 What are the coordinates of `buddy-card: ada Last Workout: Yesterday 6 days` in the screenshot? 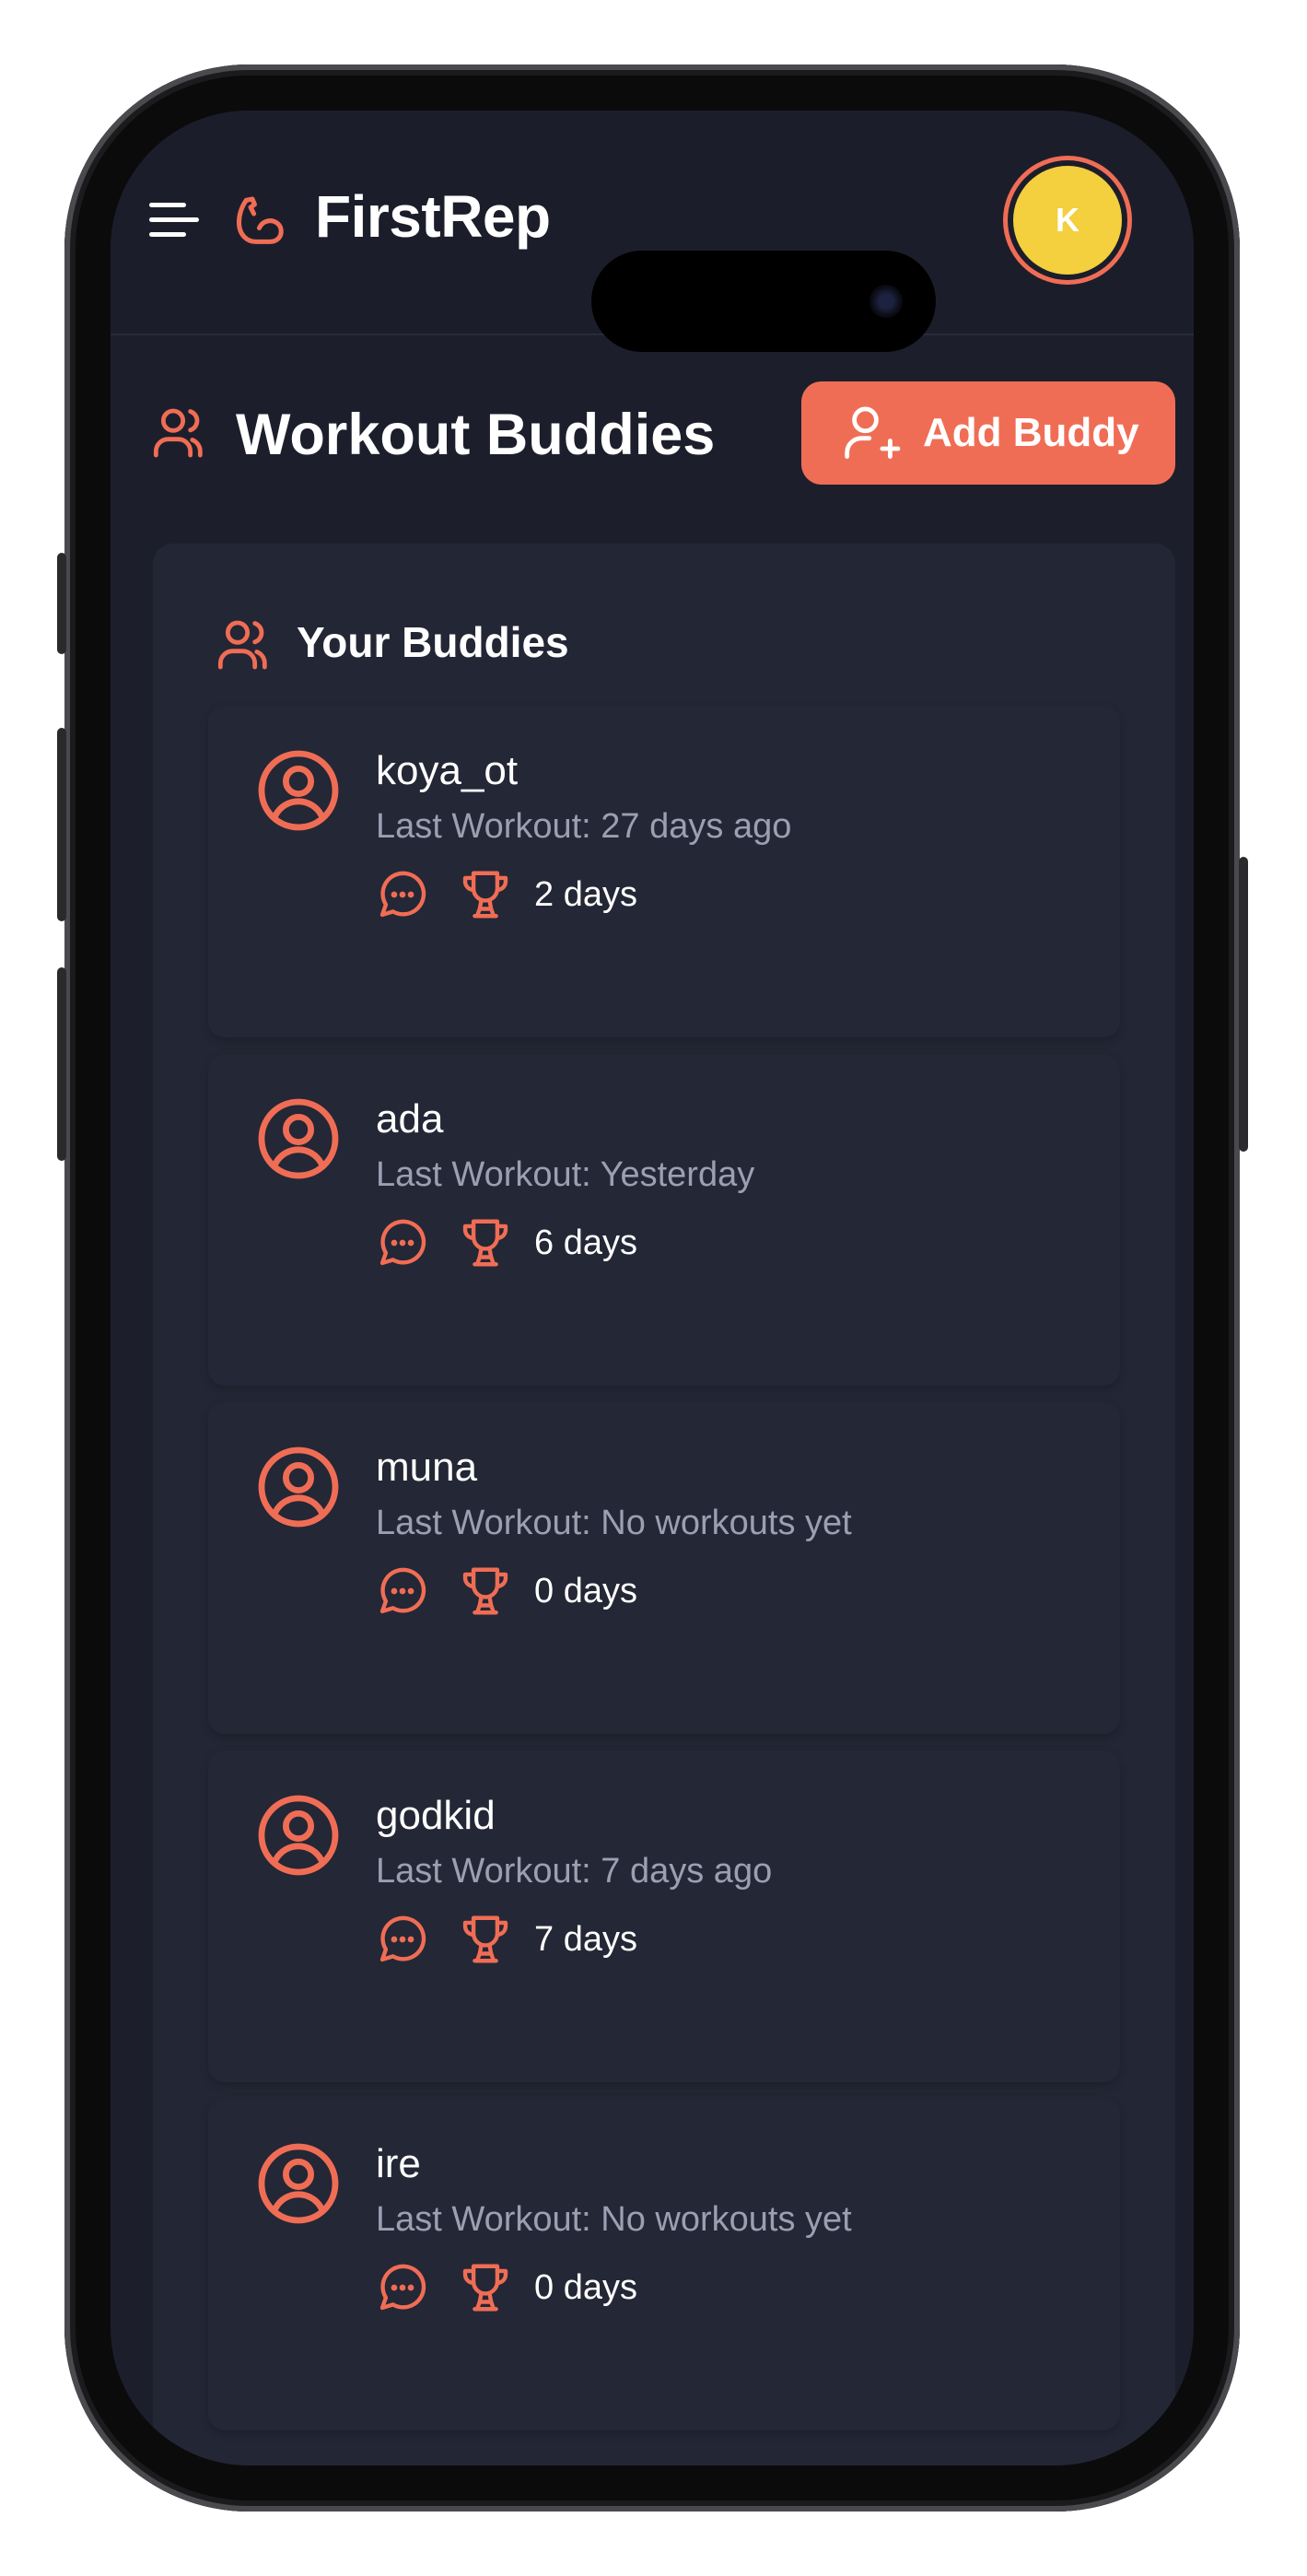 It's located at (664, 1220).